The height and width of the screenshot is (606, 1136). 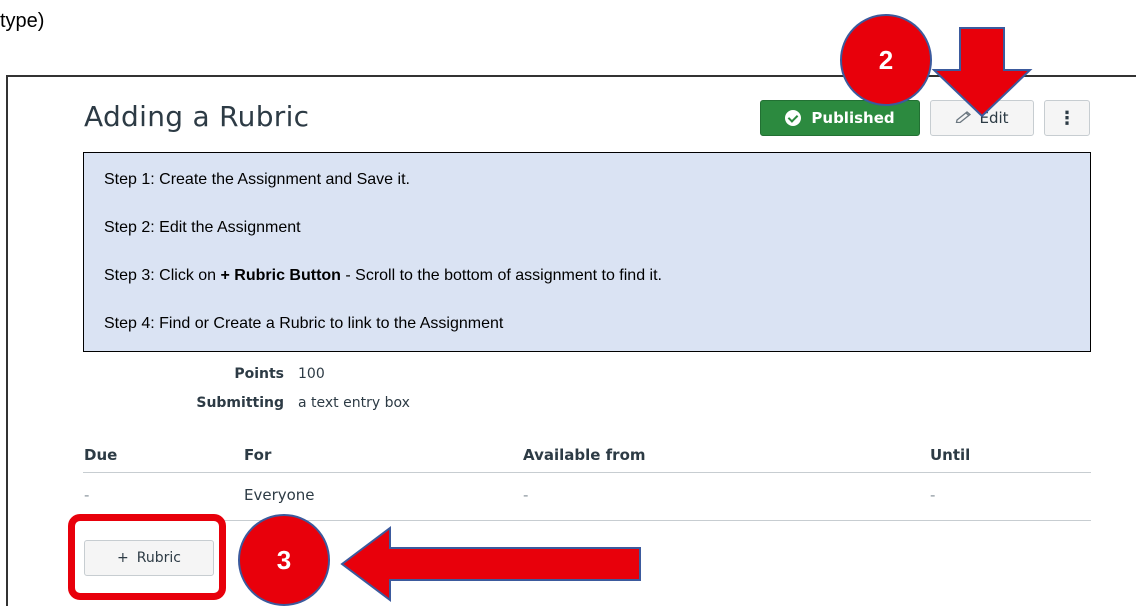 I want to click on table-header-until: Until, so click(x=950, y=455).